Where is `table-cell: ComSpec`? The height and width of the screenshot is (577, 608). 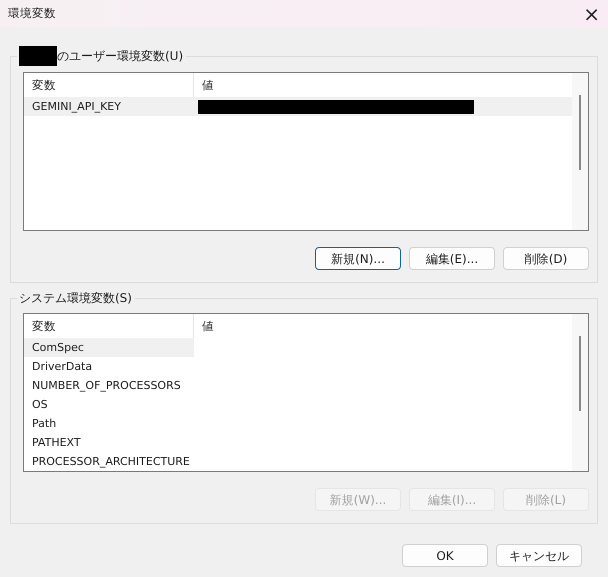
table-cell: ComSpec is located at coordinates (109, 347).